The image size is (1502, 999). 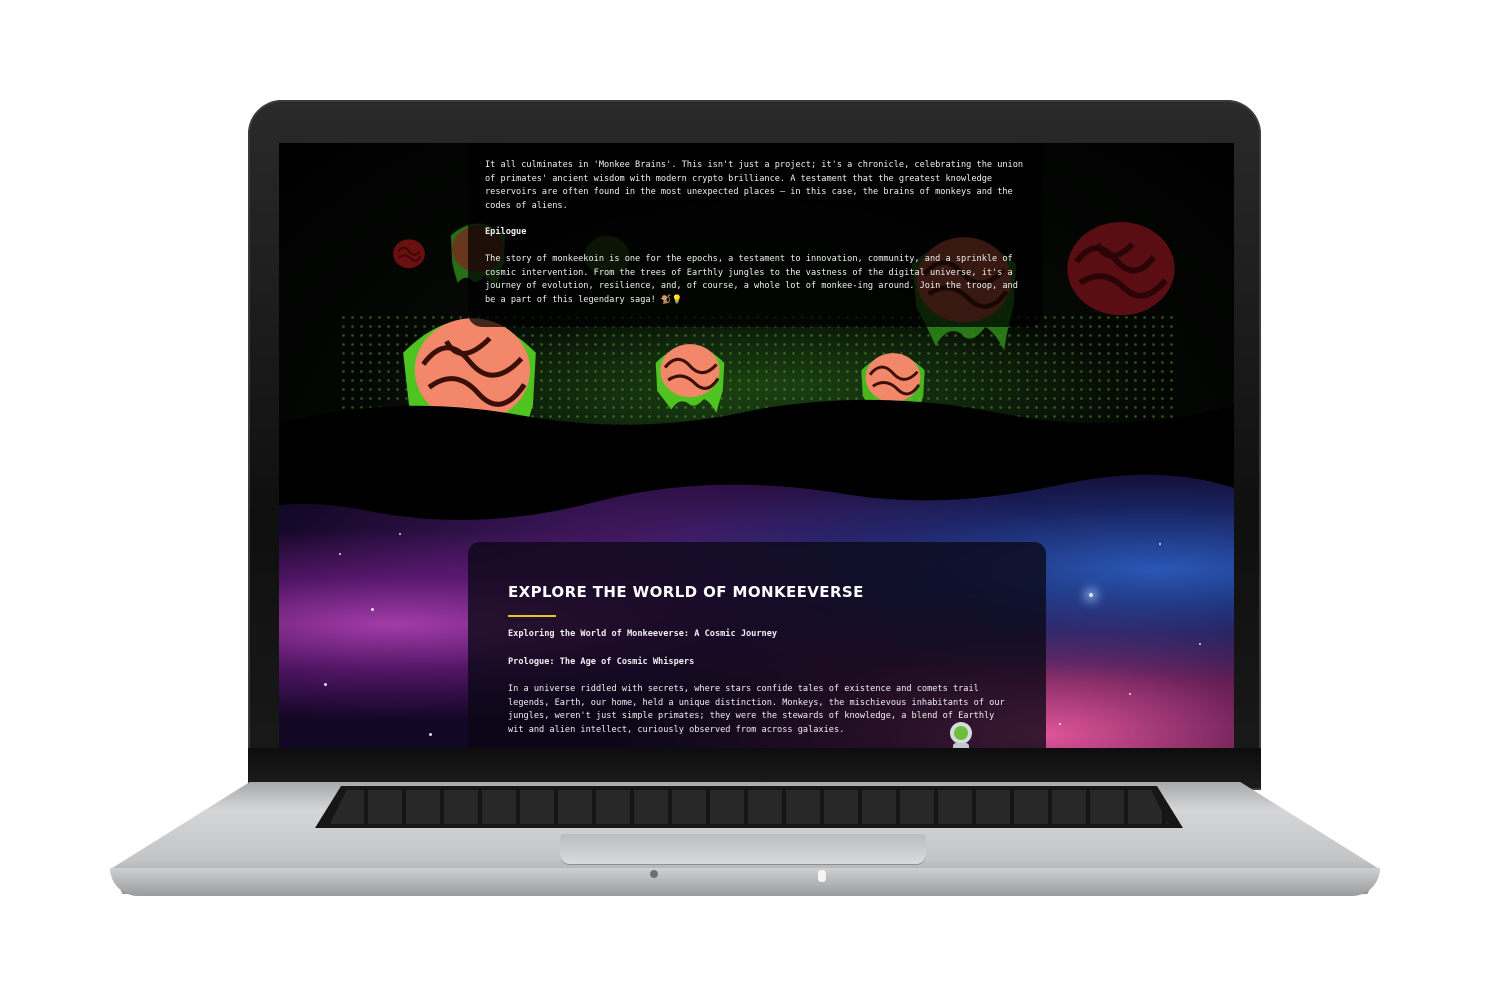 I want to click on alien-astronaut-icon, so click(x=961, y=735).